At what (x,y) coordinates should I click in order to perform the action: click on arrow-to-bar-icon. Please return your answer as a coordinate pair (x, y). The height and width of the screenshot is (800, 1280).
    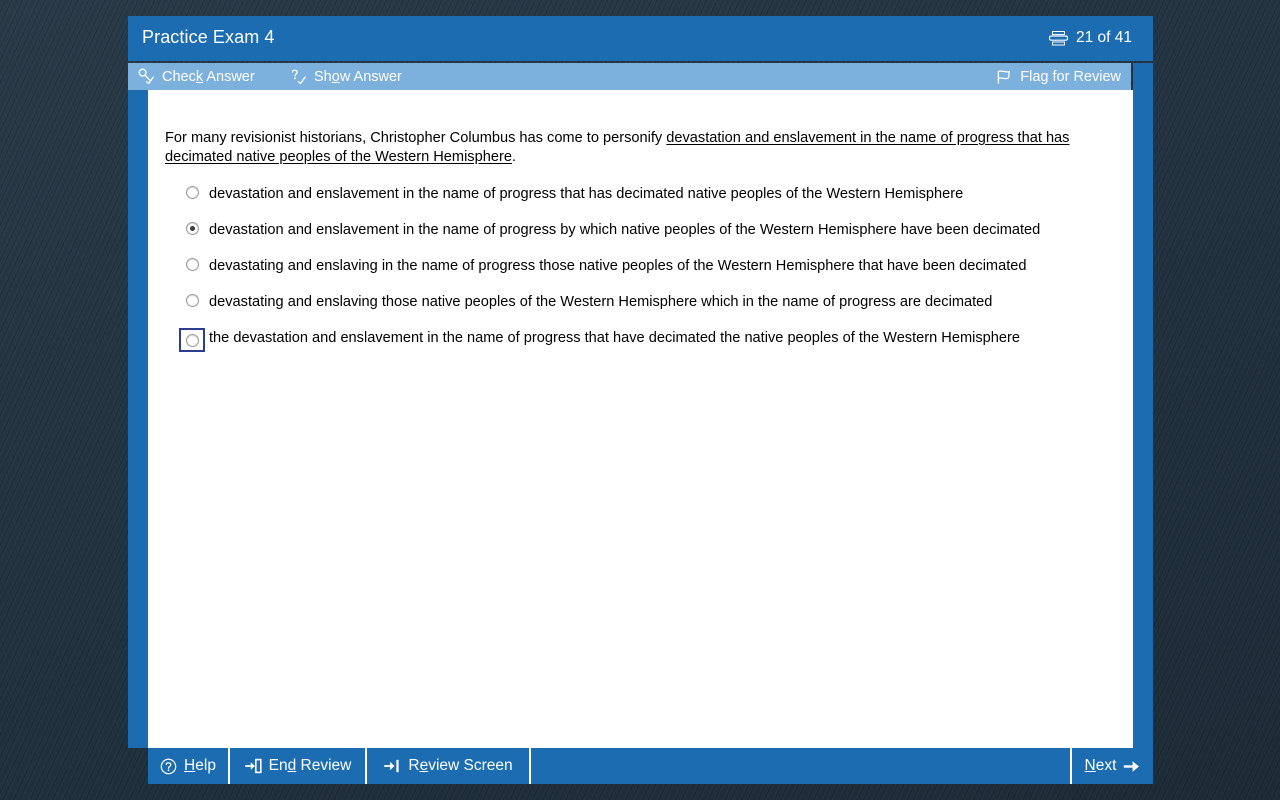
    Looking at the image, I should click on (392, 766).